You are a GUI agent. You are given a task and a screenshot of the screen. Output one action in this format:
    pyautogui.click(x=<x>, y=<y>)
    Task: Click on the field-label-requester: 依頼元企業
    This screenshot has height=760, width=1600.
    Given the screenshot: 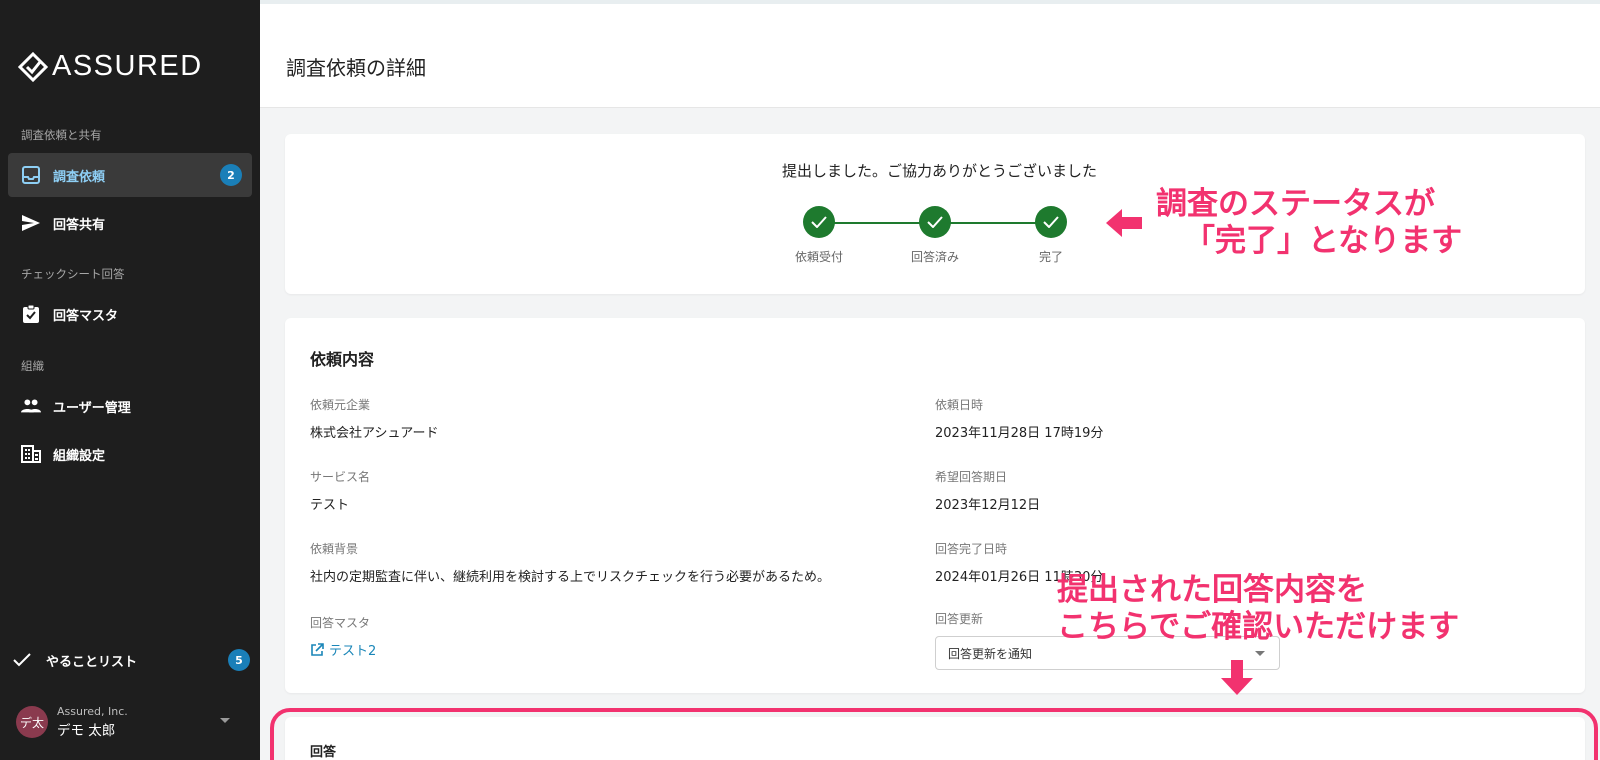 What is the action you would take?
    pyautogui.click(x=340, y=405)
    